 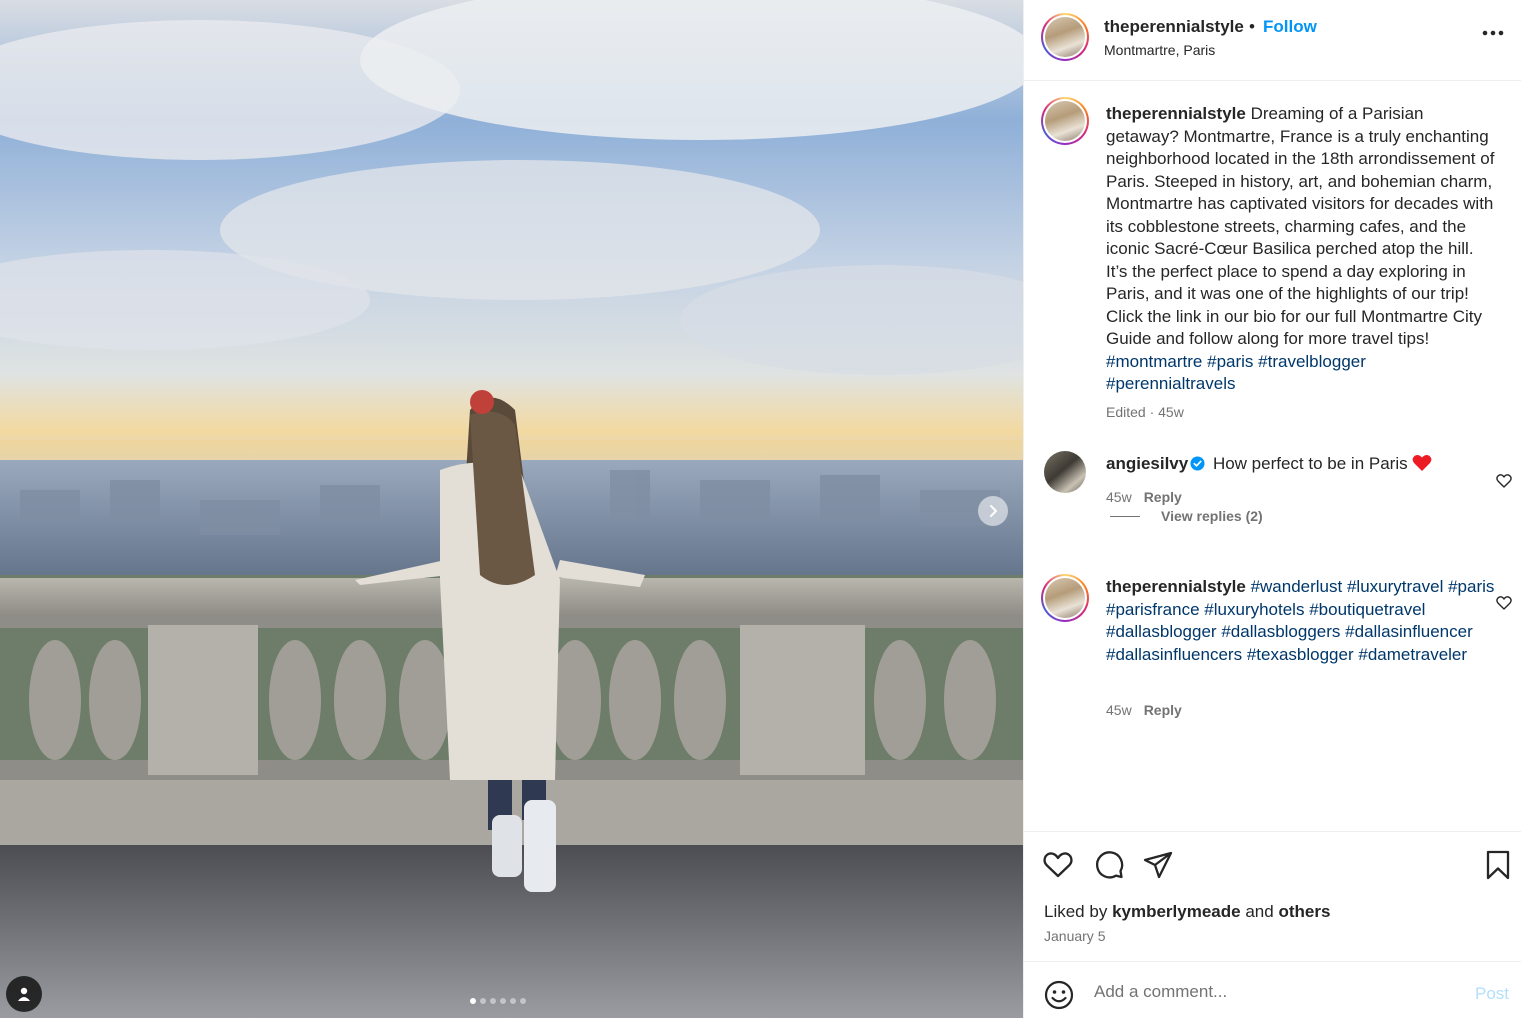 What do you see at coordinates (1197, 463) in the screenshot?
I see `verified-badge-icon` at bounding box center [1197, 463].